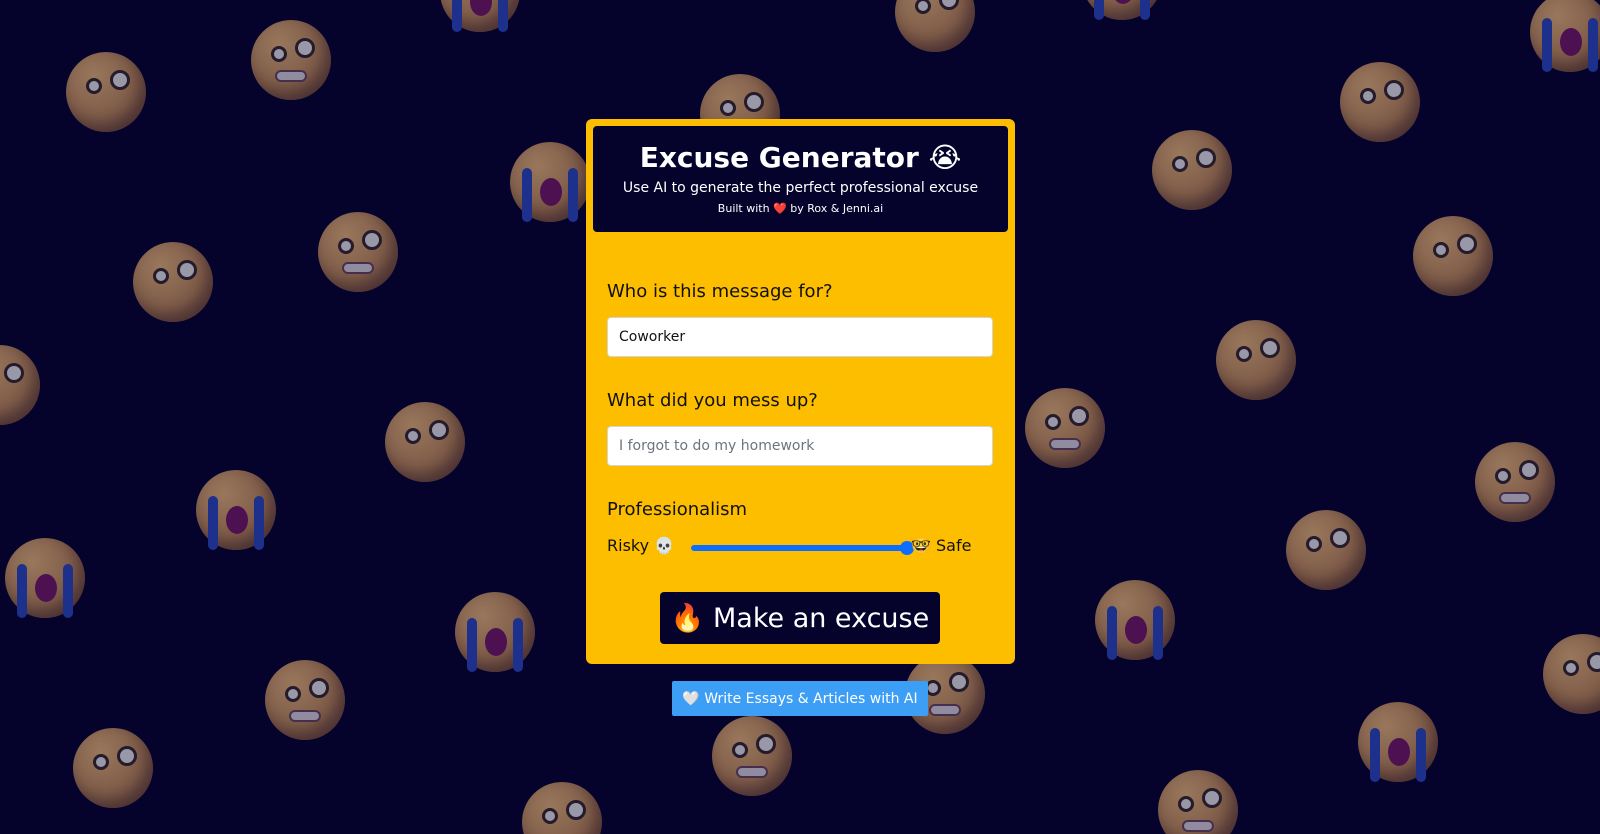 The height and width of the screenshot is (834, 1600). Describe the element at coordinates (941, 545) in the screenshot. I see `slider-safe-label: 🤓 Safe` at that location.